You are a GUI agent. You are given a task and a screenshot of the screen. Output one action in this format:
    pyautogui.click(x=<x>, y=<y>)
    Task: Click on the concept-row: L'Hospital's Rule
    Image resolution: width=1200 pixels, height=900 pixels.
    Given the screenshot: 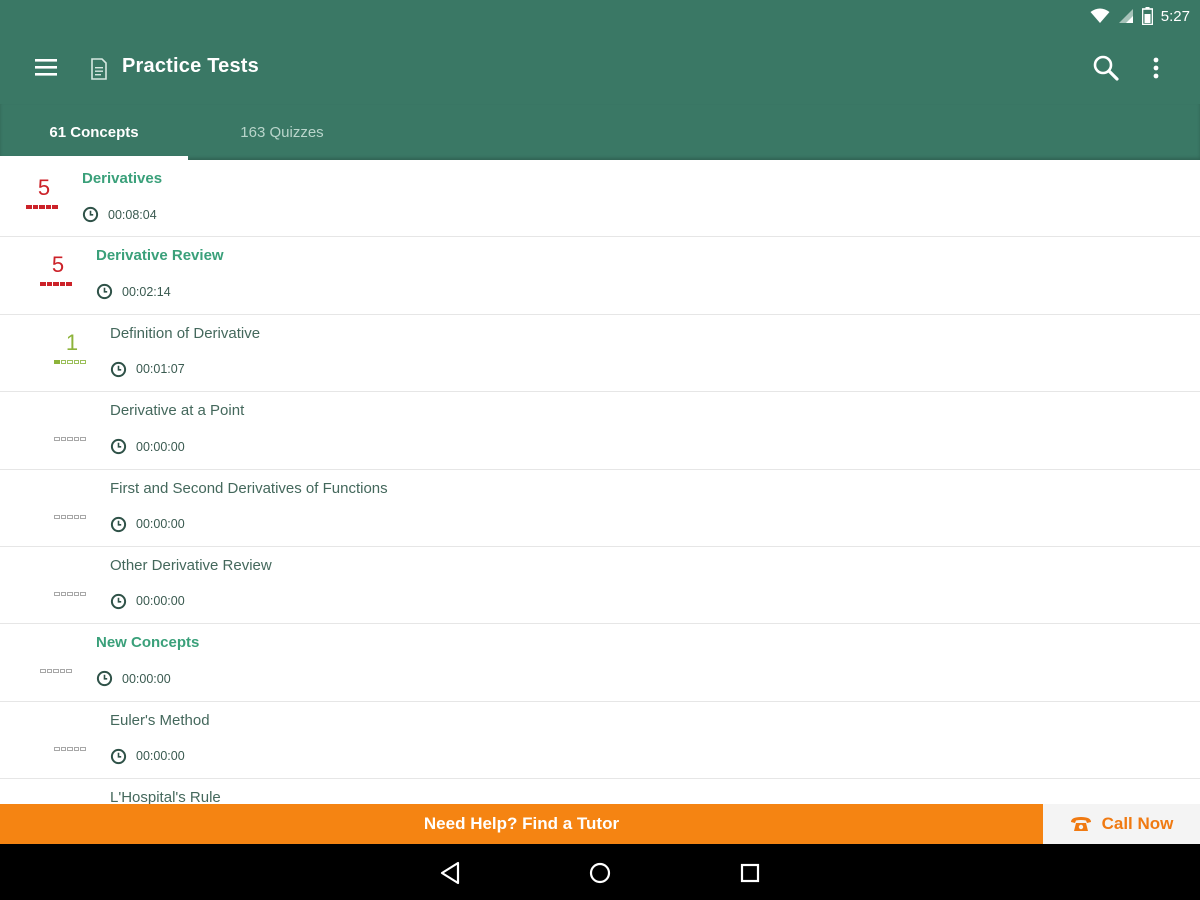 What is the action you would take?
    pyautogui.click(x=600, y=791)
    